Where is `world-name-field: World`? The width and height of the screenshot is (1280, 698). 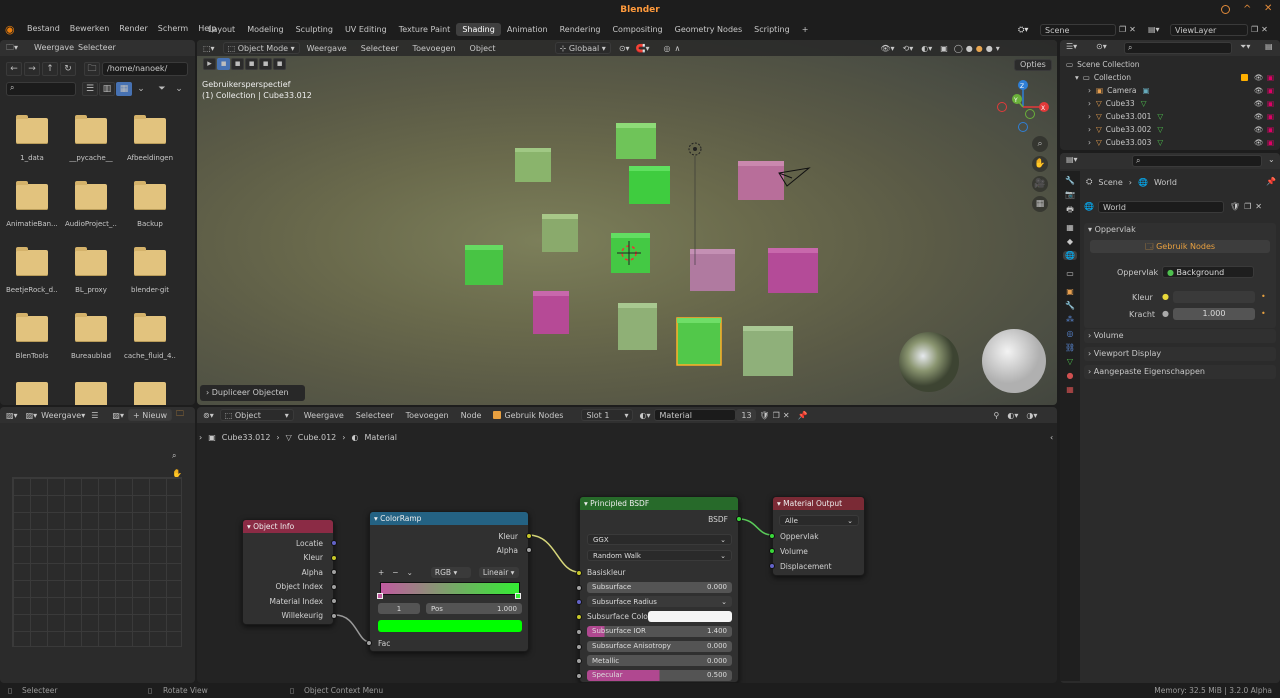 world-name-field: World is located at coordinates (1160, 206).